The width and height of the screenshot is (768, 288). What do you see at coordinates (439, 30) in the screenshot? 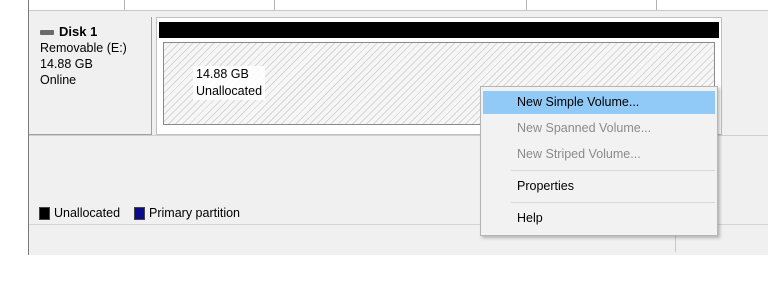
I see `unallocated-color-bar` at bounding box center [439, 30].